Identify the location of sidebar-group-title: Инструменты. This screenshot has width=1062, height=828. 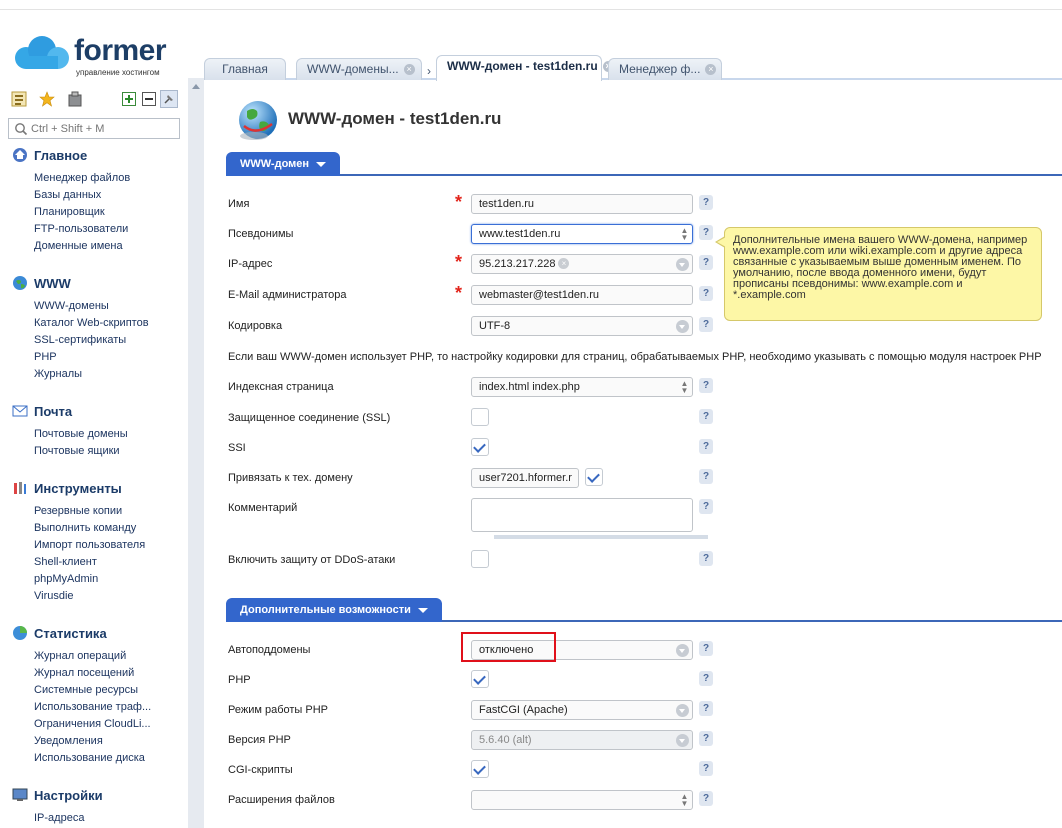
(78, 488).